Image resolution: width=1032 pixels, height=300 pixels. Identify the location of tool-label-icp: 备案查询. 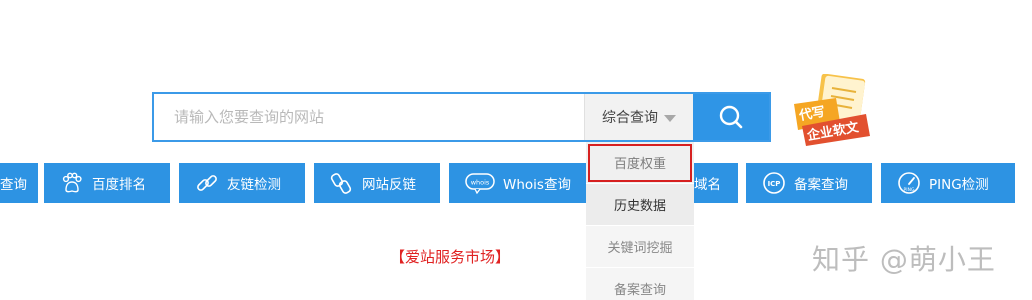
(821, 185).